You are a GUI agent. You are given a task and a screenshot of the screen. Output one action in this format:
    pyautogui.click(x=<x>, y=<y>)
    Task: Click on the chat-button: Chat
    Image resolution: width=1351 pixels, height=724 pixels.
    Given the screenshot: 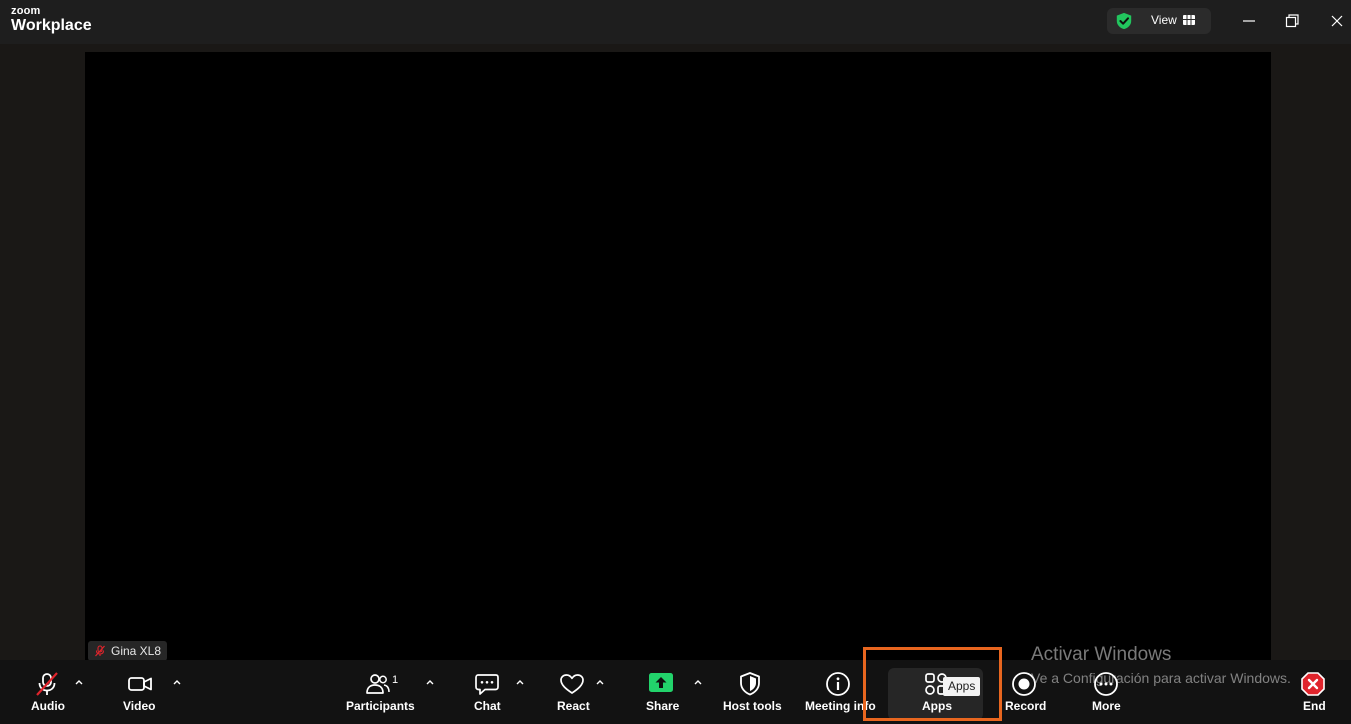 What is the action you would take?
    pyautogui.click(x=487, y=692)
    